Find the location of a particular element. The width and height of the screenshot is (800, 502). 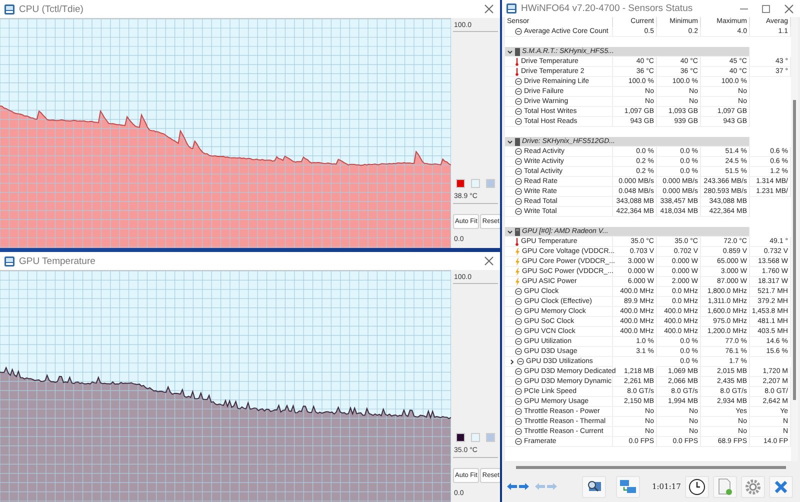

close-button is located at coordinates (780, 487).